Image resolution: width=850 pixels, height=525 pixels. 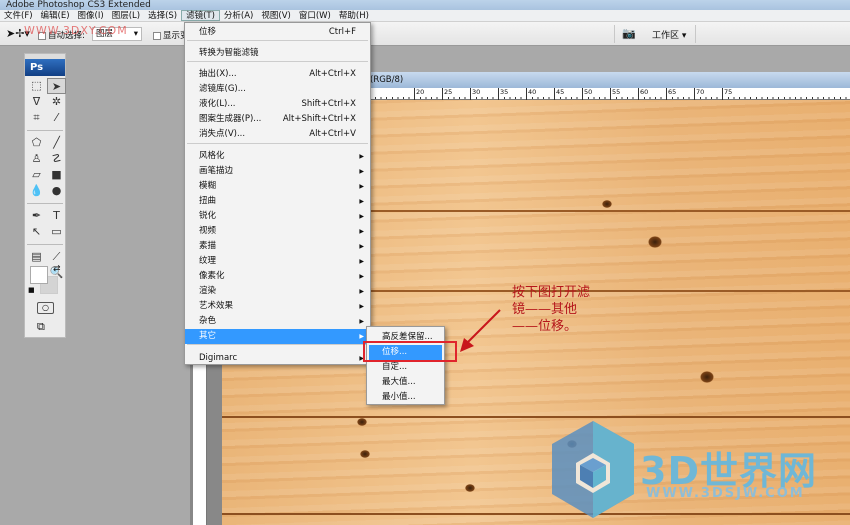 What do you see at coordinates (31, 290) in the screenshot?
I see `default-colors-icon: ■` at bounding box center [31, 290].